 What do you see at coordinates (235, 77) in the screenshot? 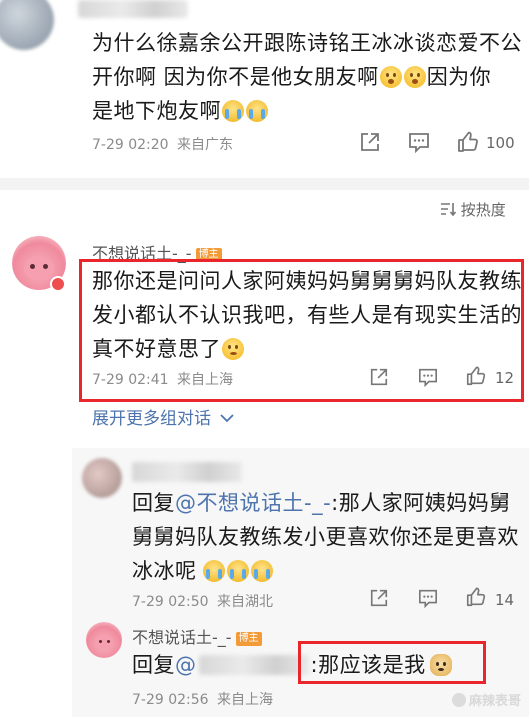
I see `top-comment-line2a: 开你啊 因为你不是他女朋友啊` at bounding box center [235, 77].